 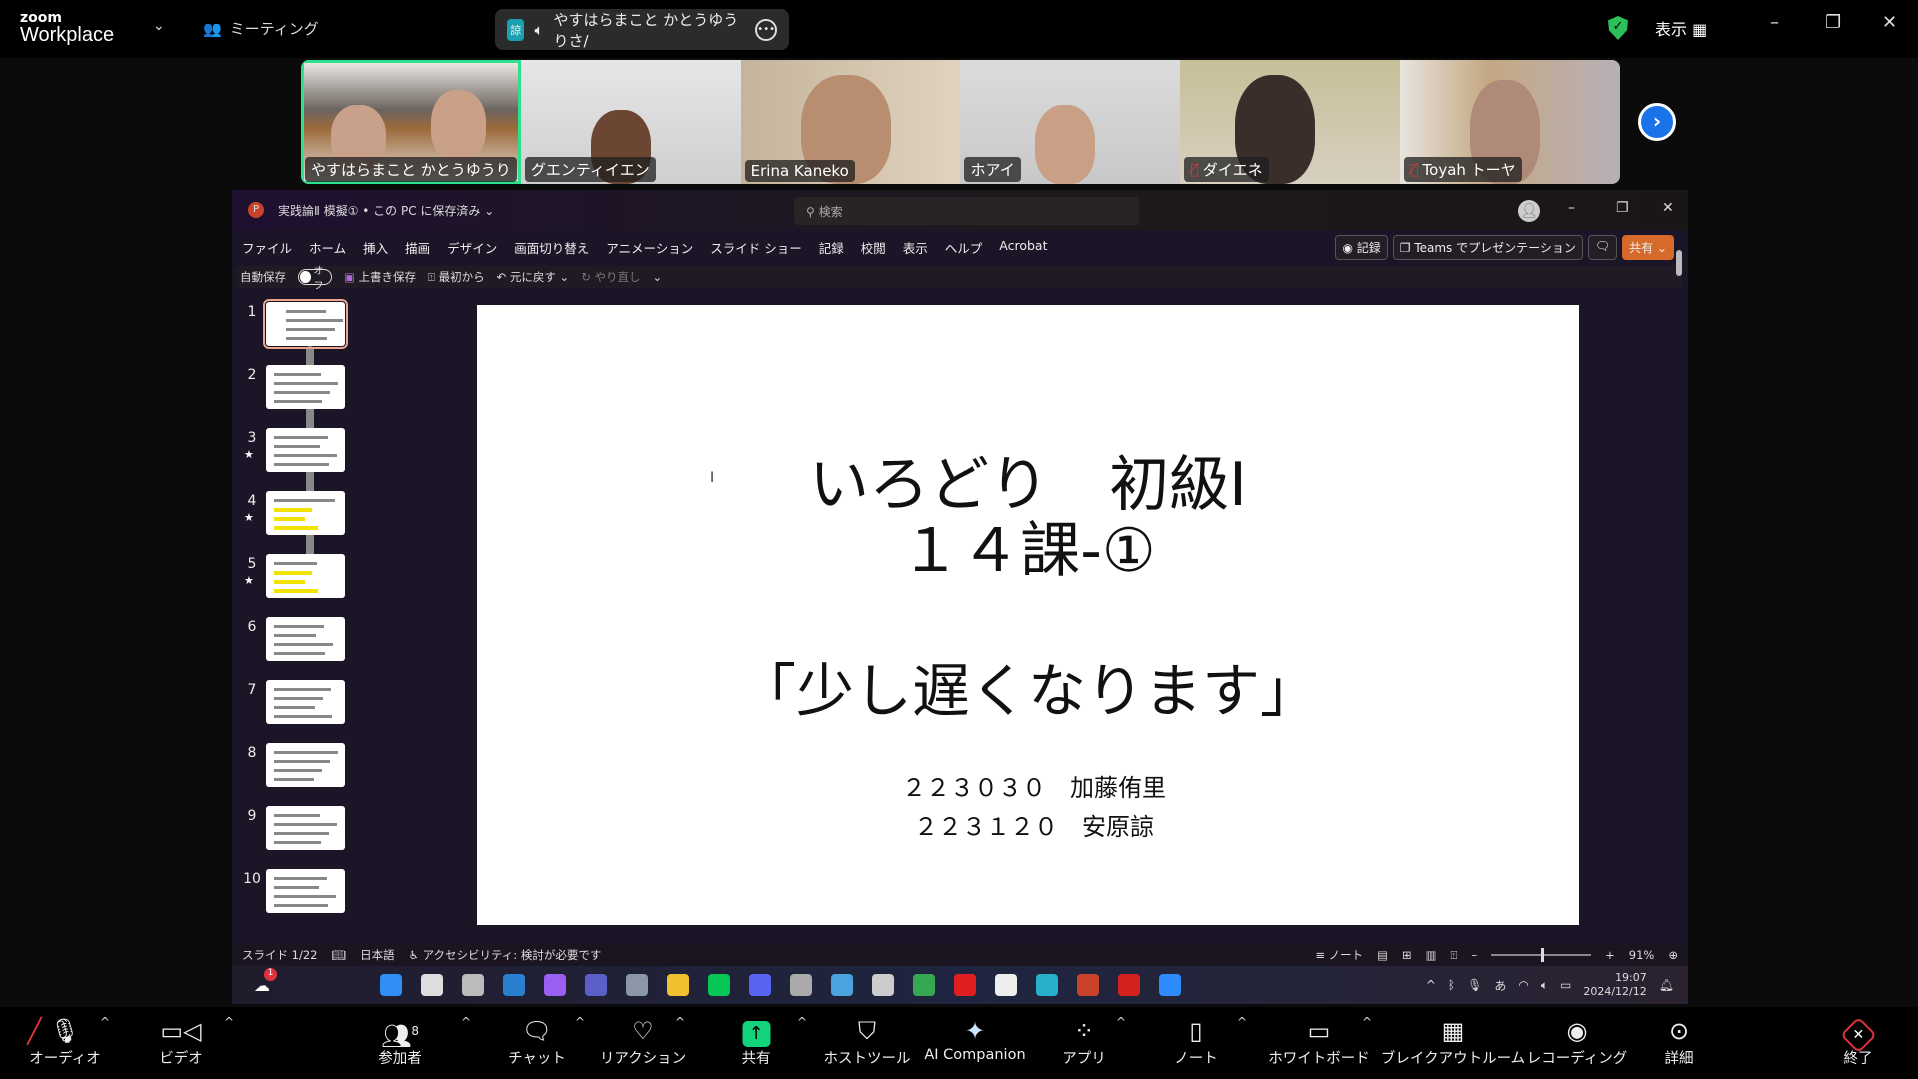 I want to click on apps-options-caret: ^, so click(x=1121, y=1022).